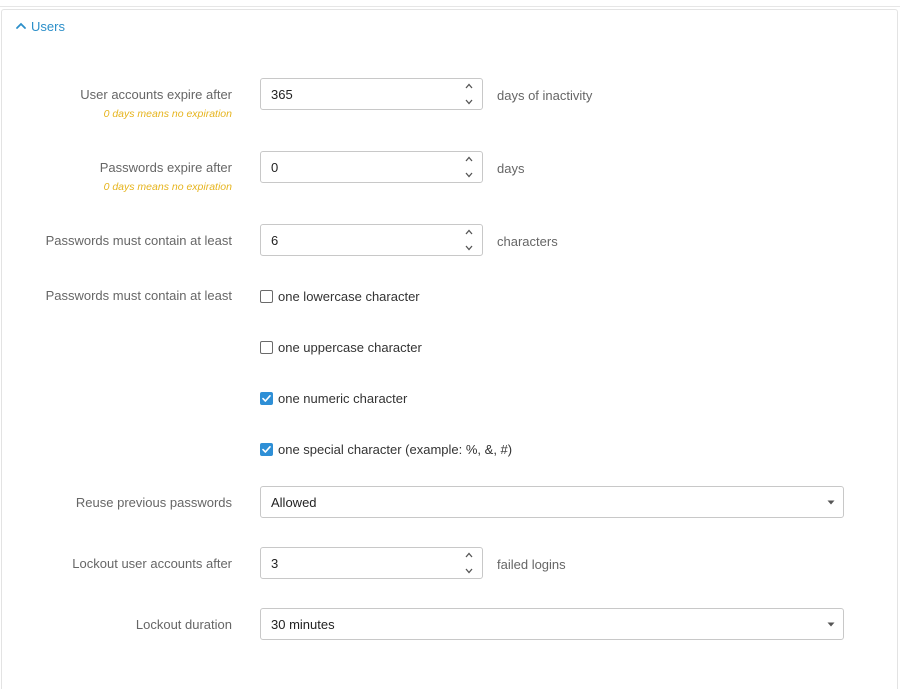 The height and width of the screenshot is (689, 900). I want to click on password-expiry-suffix: days, so click(511, 168).